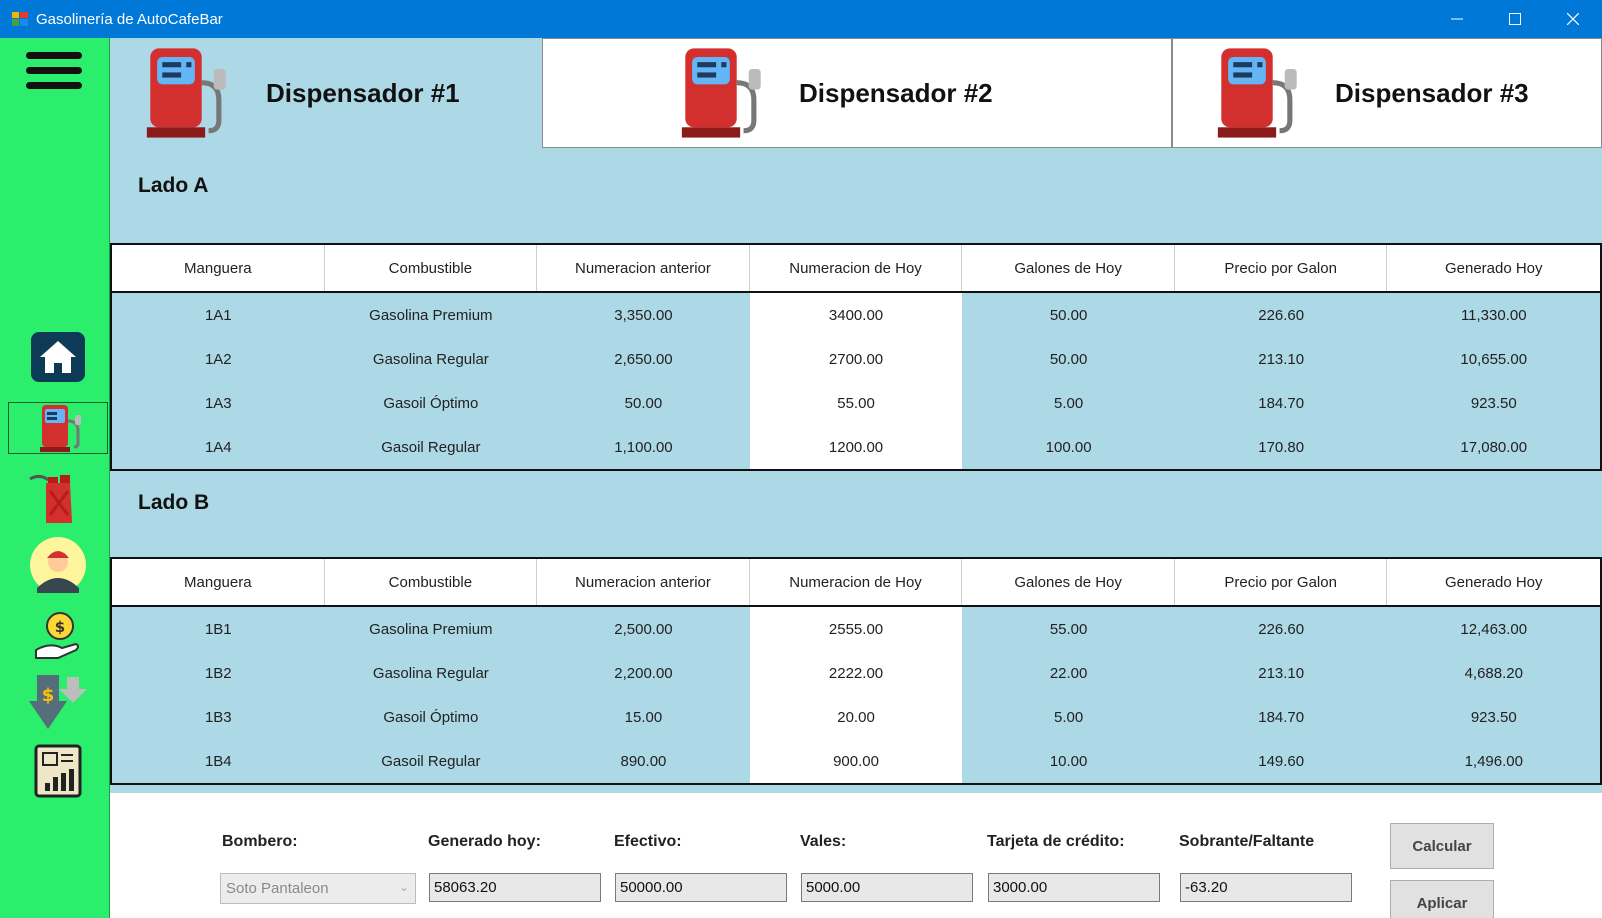  I want to click on money-hand-icon: $, so click(57, 635).